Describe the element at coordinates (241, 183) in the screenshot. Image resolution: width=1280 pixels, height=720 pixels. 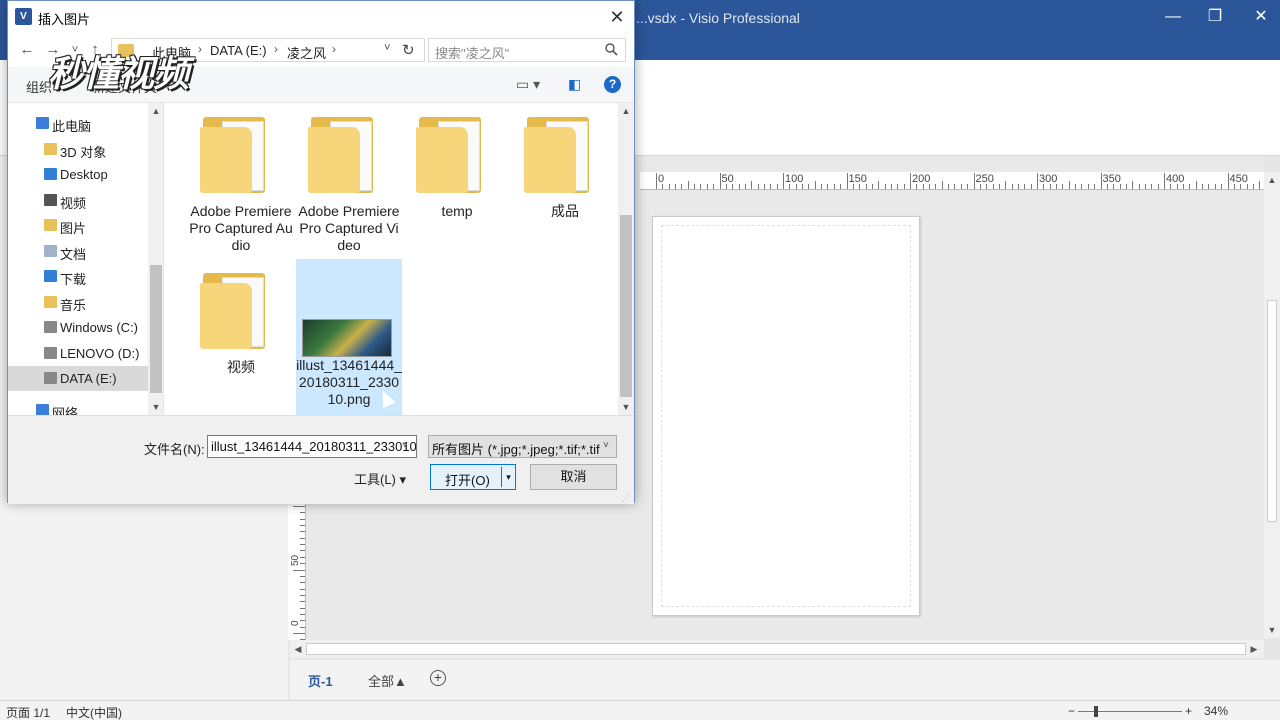
I see `folder-item: Adobe Premiere Pro Captured Audio` at that location.